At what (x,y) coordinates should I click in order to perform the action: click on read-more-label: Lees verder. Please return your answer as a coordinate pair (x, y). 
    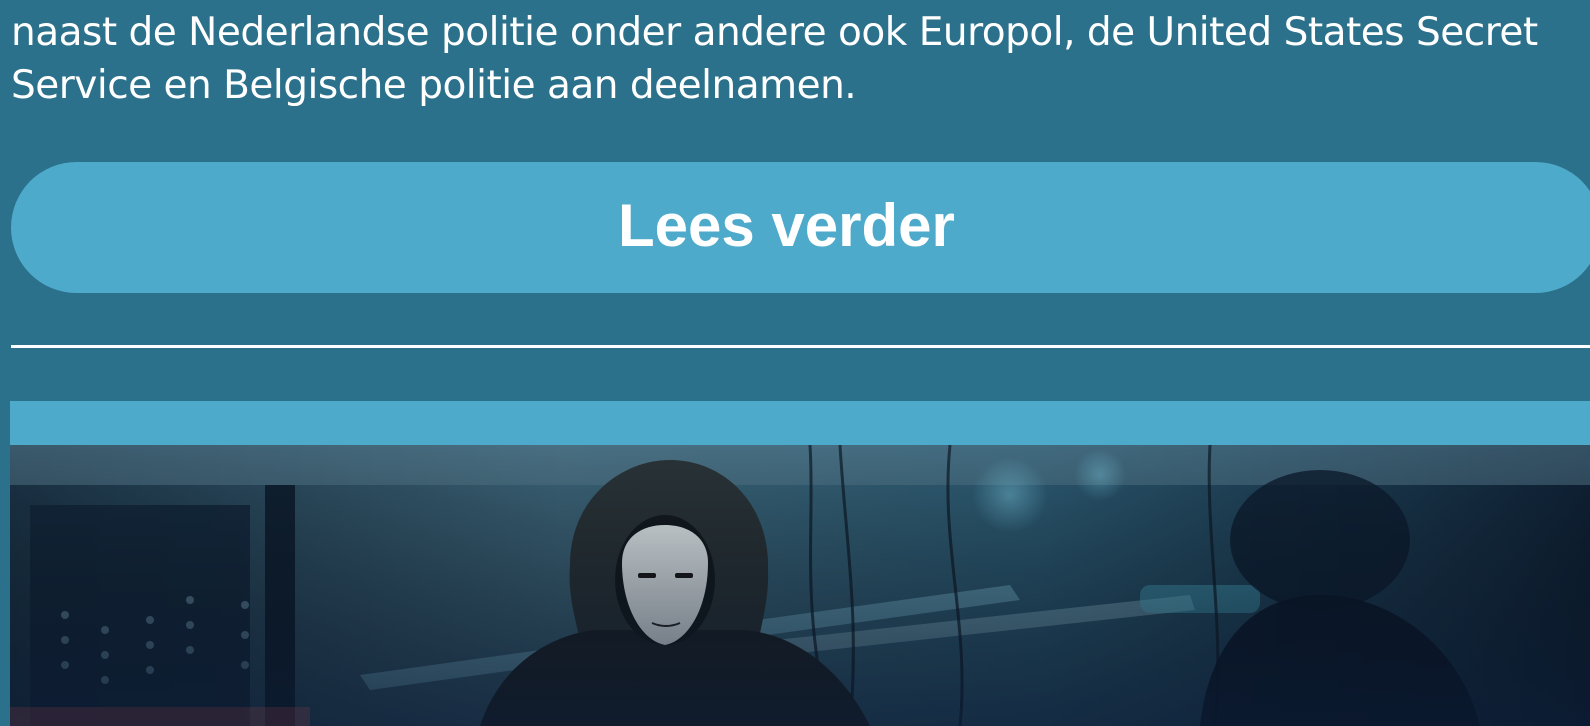
    Looking at the image, I should click on (786, 225).